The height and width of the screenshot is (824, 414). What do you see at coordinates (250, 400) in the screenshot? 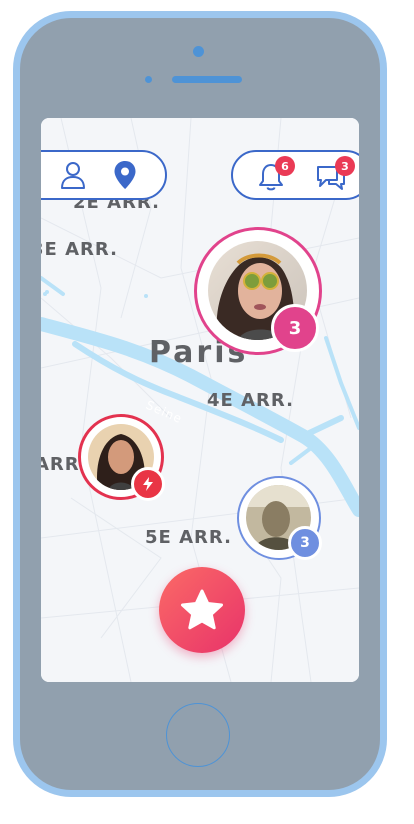
I see `district-label-4e: 4E ARR.` at bounding box center [250, 400].